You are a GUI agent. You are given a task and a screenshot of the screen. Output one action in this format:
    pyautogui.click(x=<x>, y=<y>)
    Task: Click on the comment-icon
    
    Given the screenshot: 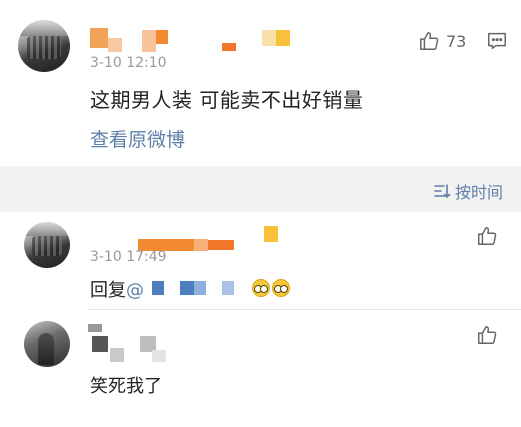 What is the action you would take?
    pyautogui.click(x=497, y=41)
    